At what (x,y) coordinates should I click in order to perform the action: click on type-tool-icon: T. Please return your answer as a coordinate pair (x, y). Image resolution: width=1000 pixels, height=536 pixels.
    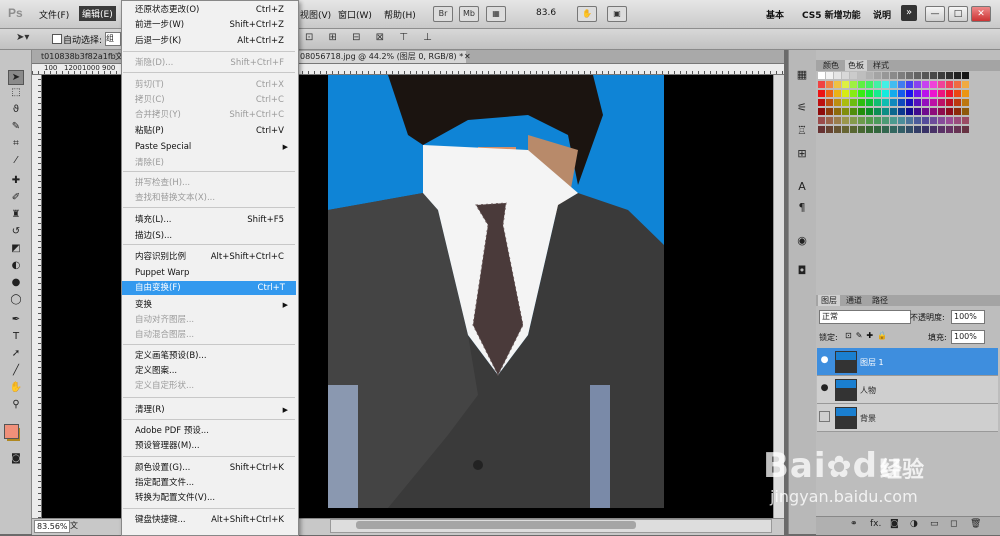
    Looking at the image, I should click on (16, 336).